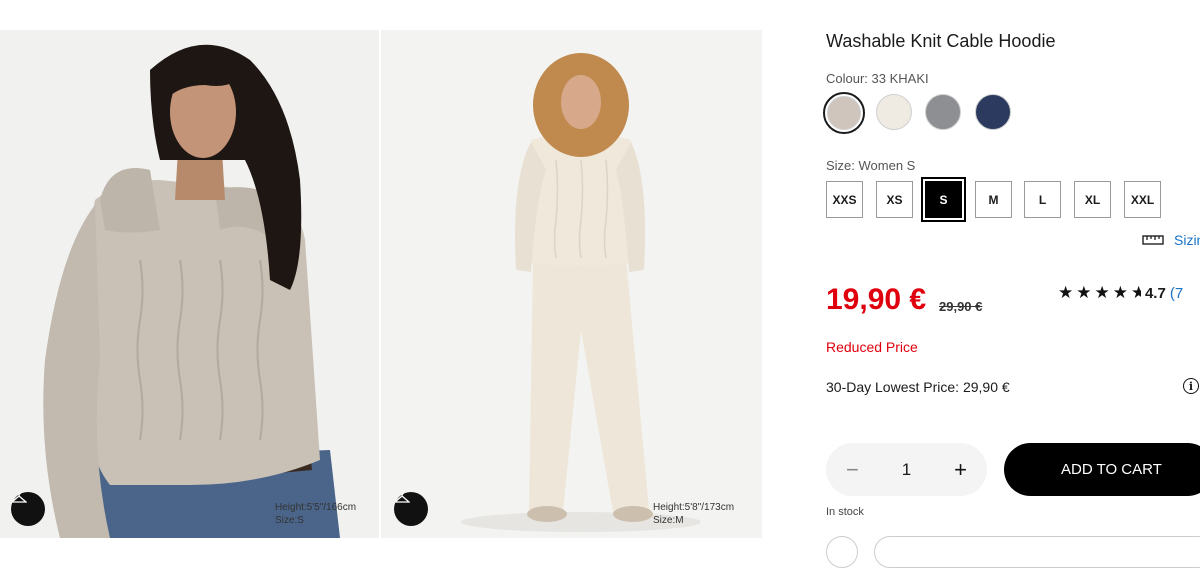 The width and height of the screenshot is (1200, 568). What do you see at coordinates (694, 507) in the screenshot?
I see `model-height: Height:5'8"/173cm` at bounding box center [694, 507].